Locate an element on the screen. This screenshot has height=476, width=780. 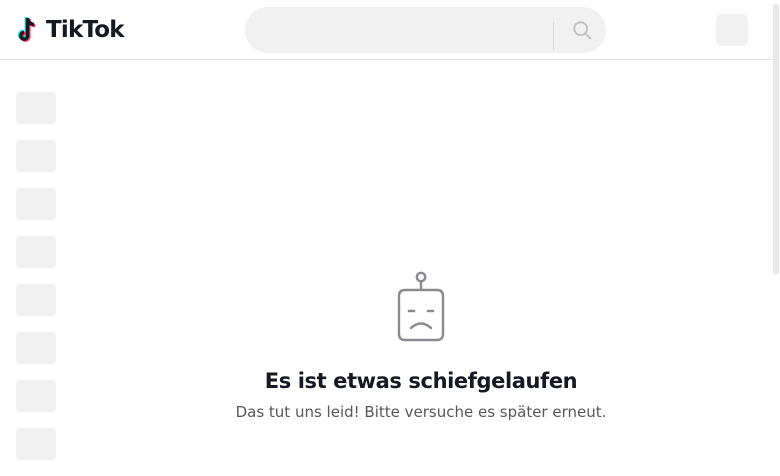
page-scrollbar is located at coordinates (776, 220).